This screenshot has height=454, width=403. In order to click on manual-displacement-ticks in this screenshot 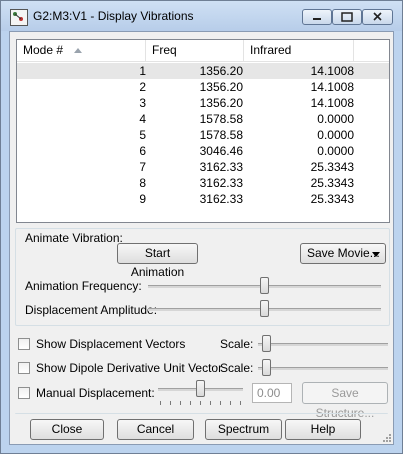, I will do `click(201, 403)`.